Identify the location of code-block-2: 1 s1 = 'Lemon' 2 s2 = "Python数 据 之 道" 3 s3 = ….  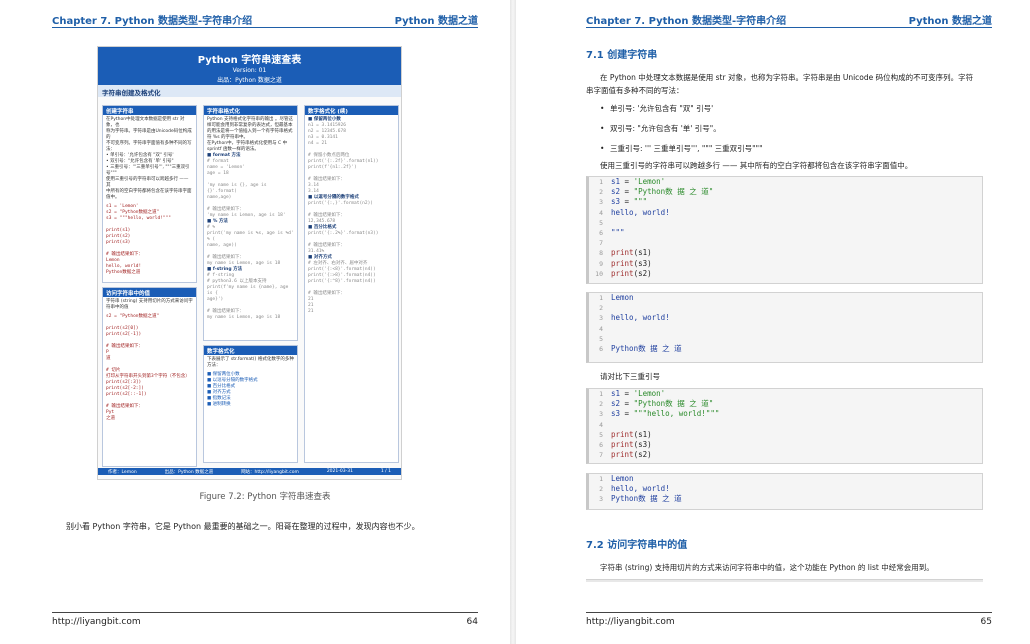
(784, 426).